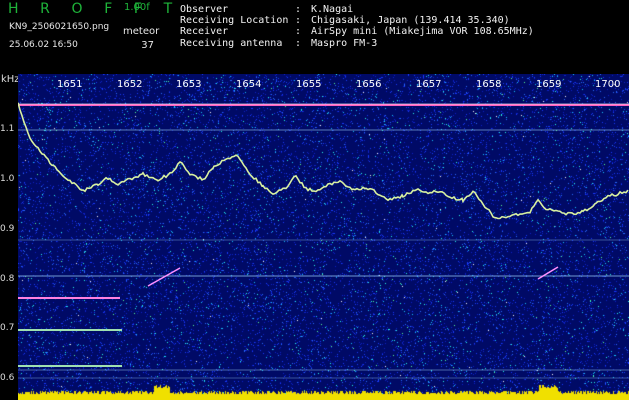  I want to click on location-value: Chigasaki, Japan (139.414 35.340), so click(410, 20).